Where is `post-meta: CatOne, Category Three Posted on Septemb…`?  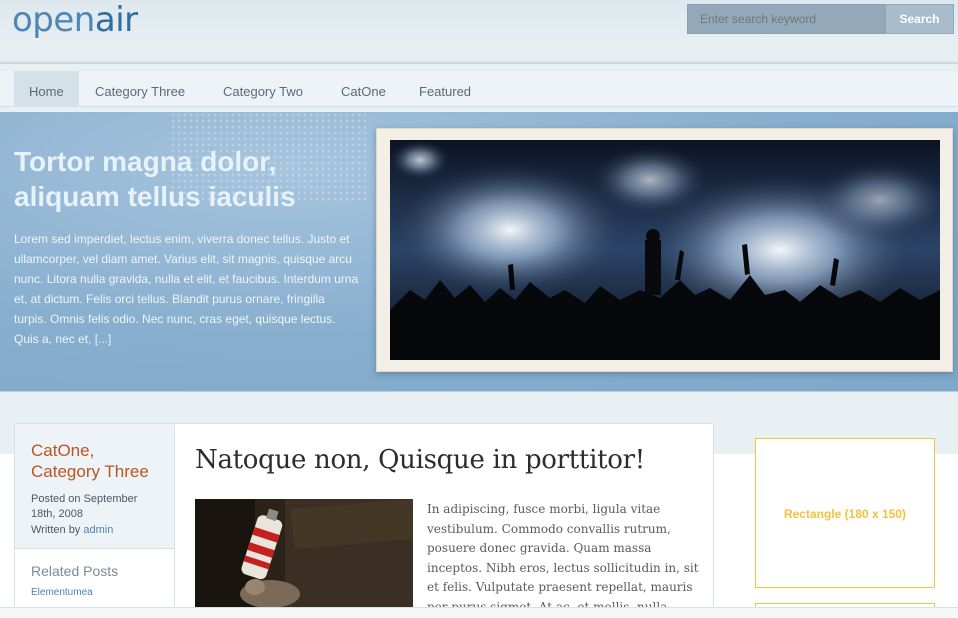 post-meta: CatOne, Category Three Posted on Septemb… is located at coordinates (94, 486).